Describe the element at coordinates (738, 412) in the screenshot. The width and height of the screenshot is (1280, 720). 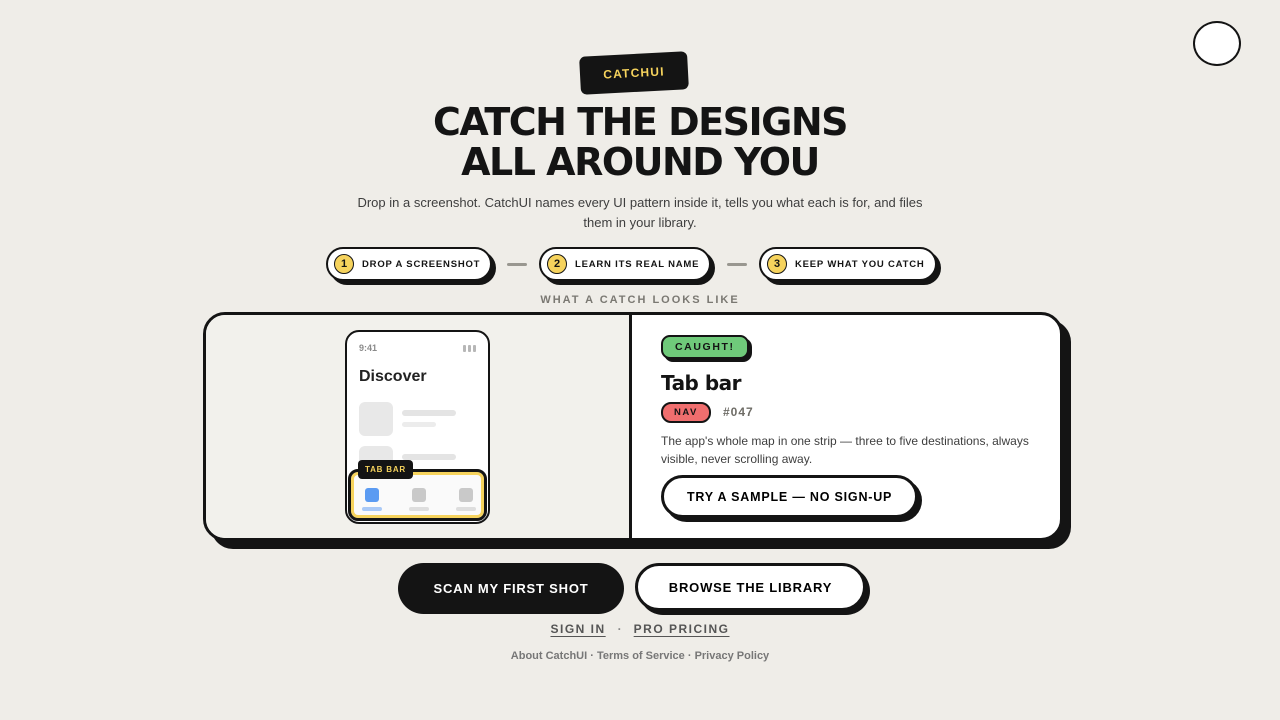
I see `pattern-number: #047` at that location.